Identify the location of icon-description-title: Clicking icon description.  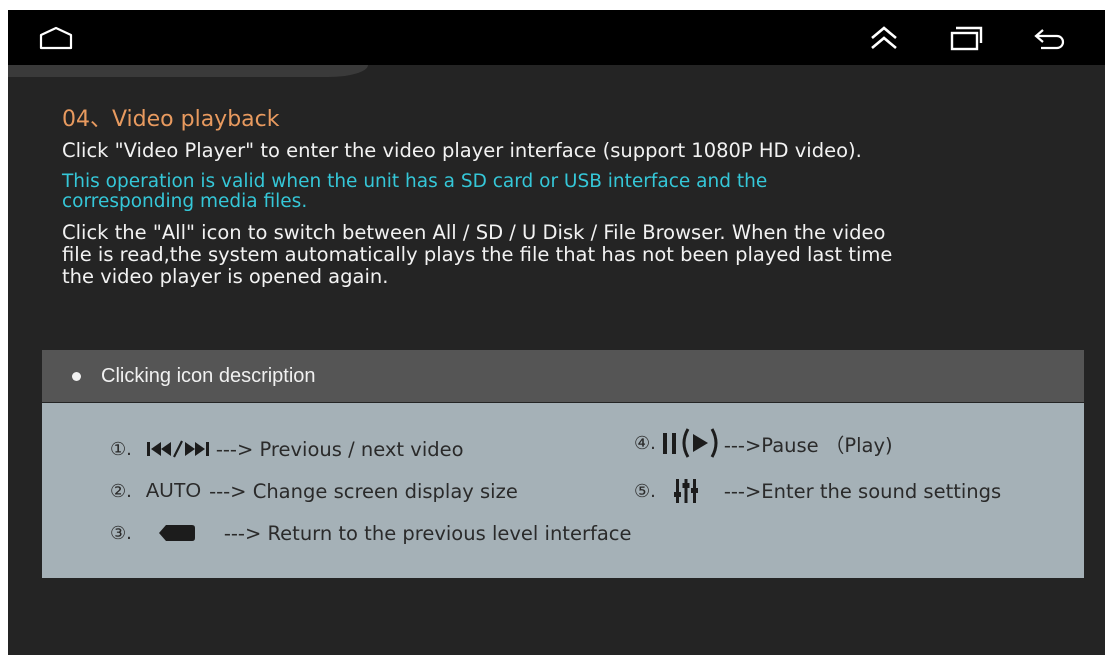
(208, 375).